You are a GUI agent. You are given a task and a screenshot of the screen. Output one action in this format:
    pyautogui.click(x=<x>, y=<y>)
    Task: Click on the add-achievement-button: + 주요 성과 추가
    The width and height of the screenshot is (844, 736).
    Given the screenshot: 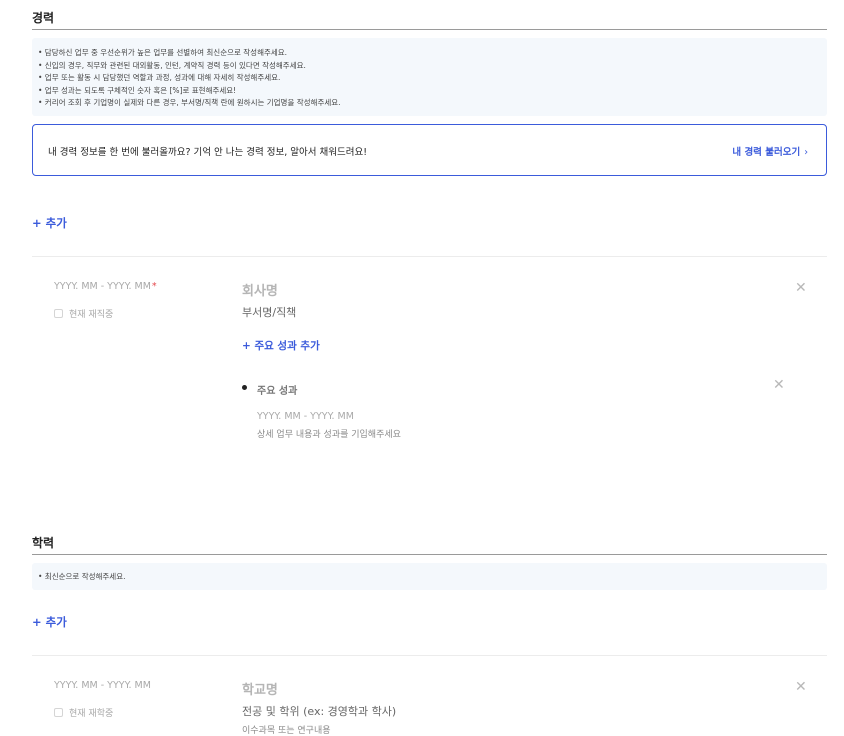 What is the action you would take?
    pyautogui.click(x=281, y=345)
    